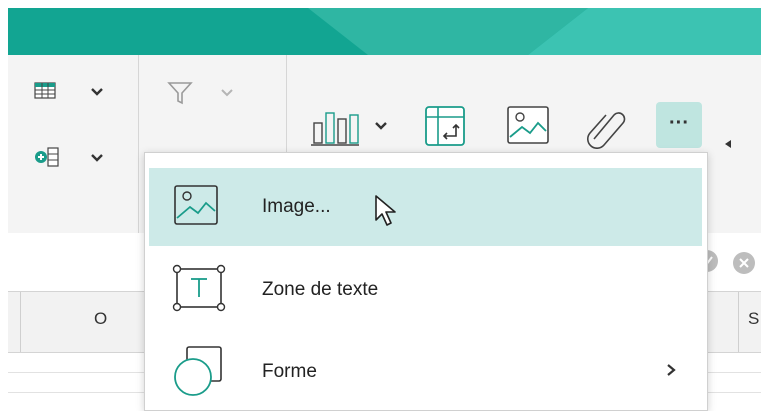 The height and width of the screenshot is (411, 761). I want to click on triangle-left-icon, so click(728, 144).